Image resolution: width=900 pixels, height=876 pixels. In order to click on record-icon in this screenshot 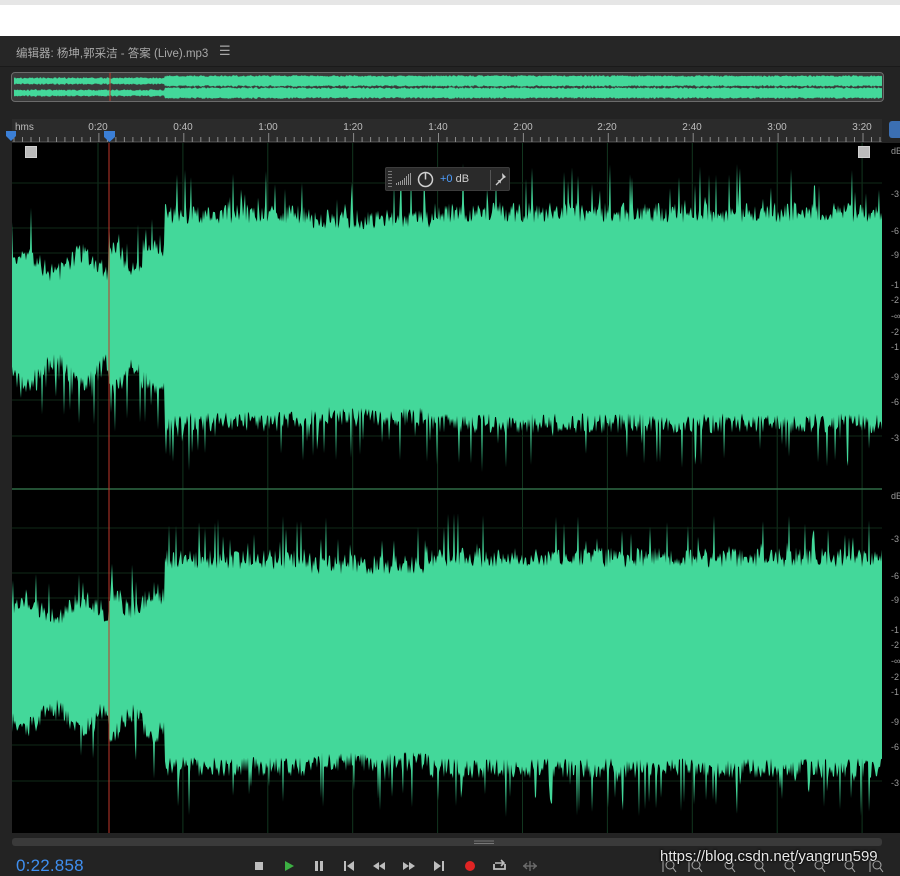, I will do `click(470, 866)`.